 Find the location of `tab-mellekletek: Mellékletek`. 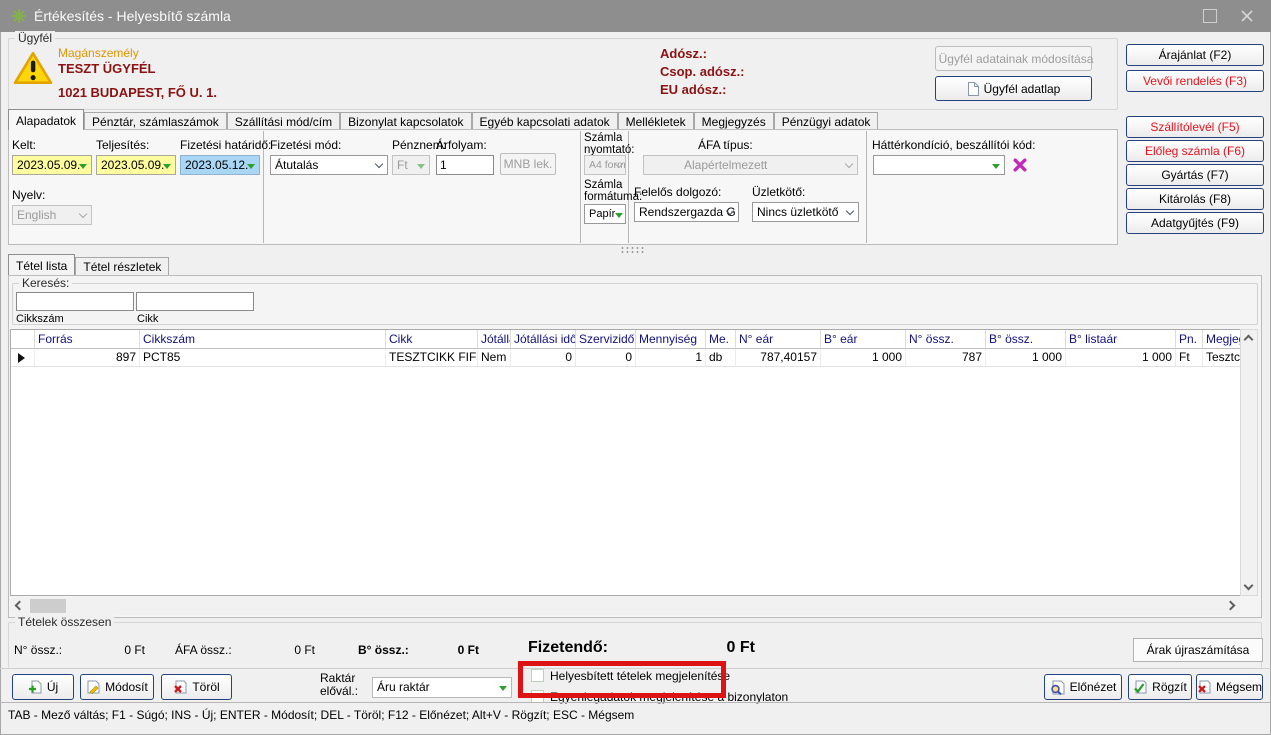

tab-mellekletek: Mellékletek is located at coordinates (655, 121).